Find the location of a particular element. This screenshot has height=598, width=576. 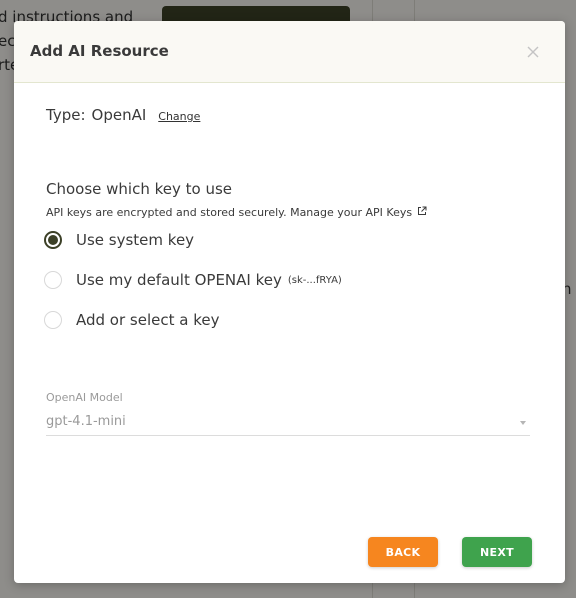

modal-title: Add AI Resource is located at coordinates (99, 51).